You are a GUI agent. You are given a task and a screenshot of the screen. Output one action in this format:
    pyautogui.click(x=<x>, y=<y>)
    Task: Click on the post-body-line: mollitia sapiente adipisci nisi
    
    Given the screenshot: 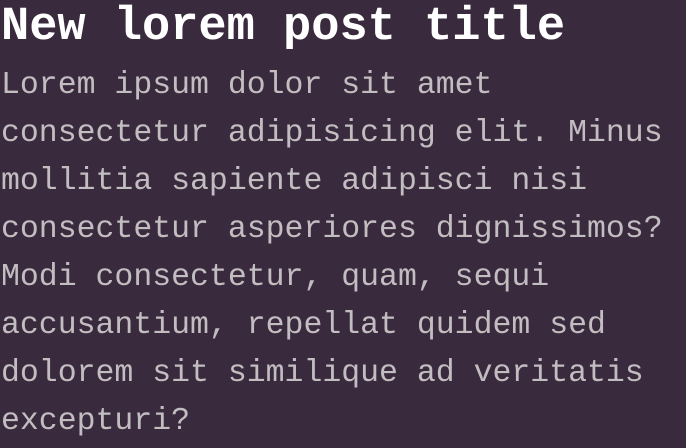 What is the action you would take?
    pyautogui.click(x=294, y=181)
    